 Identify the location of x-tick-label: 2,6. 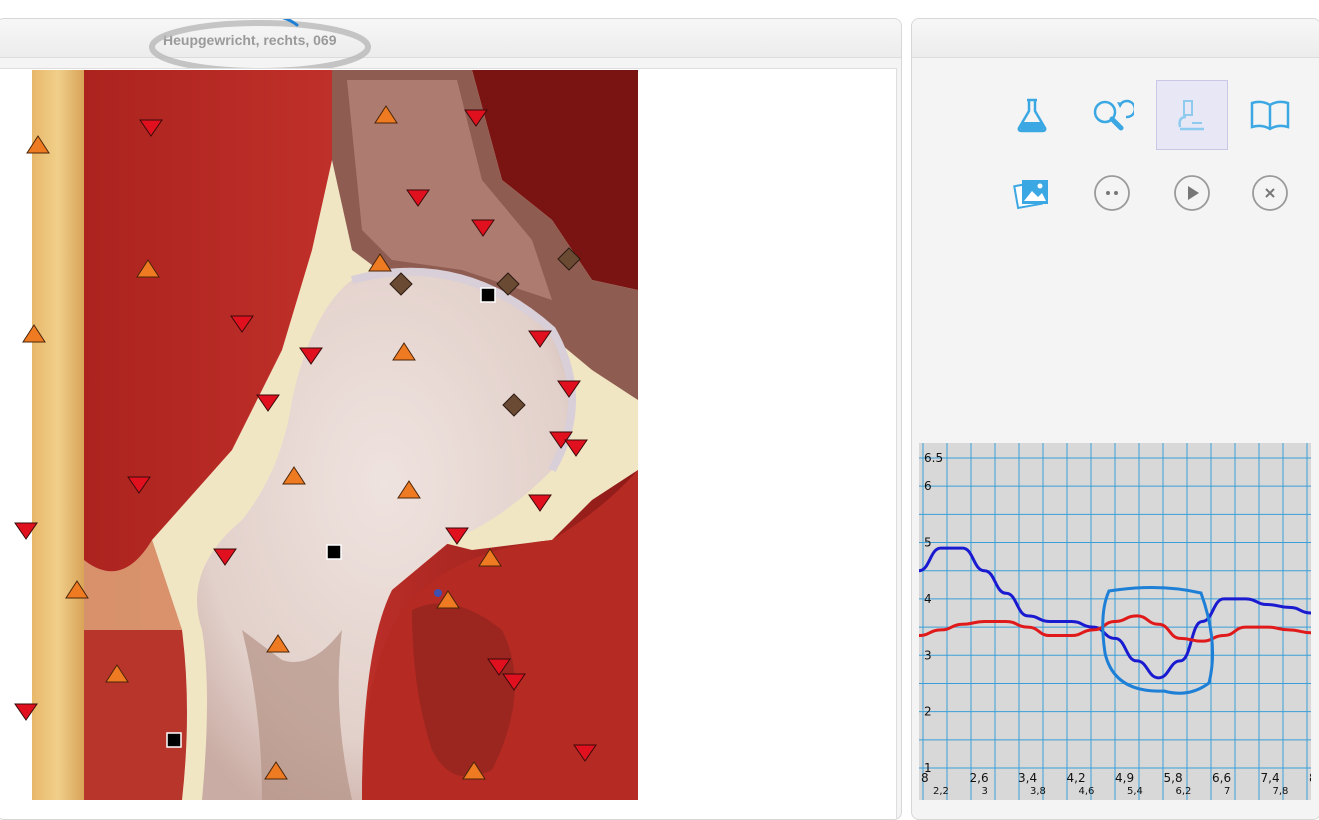
(979, 778).